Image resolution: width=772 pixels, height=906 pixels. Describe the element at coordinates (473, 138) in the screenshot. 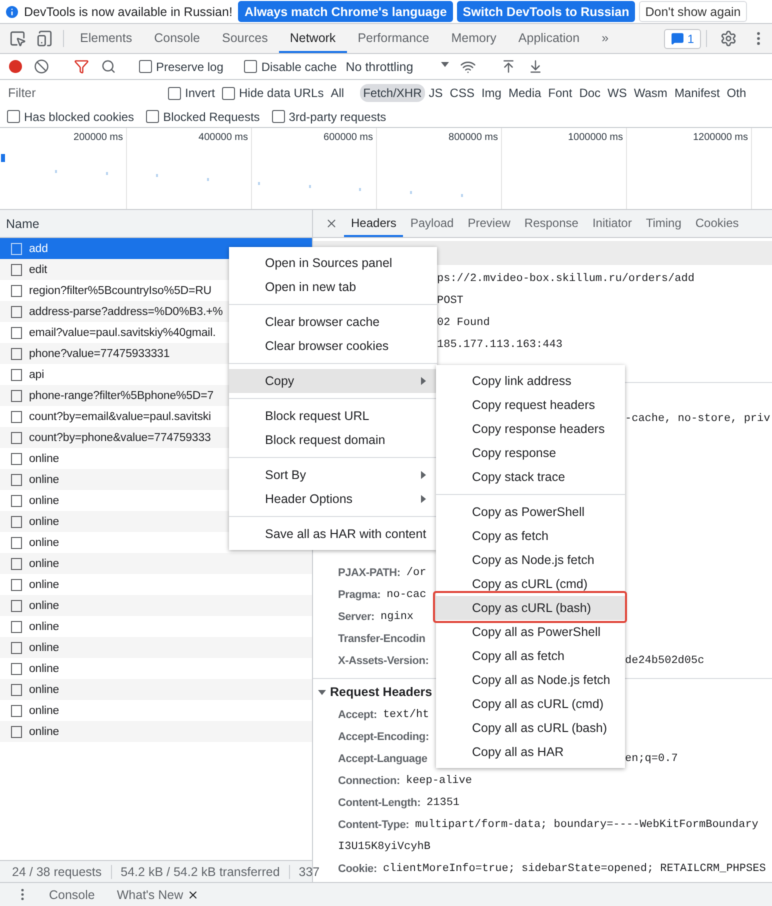

I see `timeline-tick: 800000 ms` at that location.